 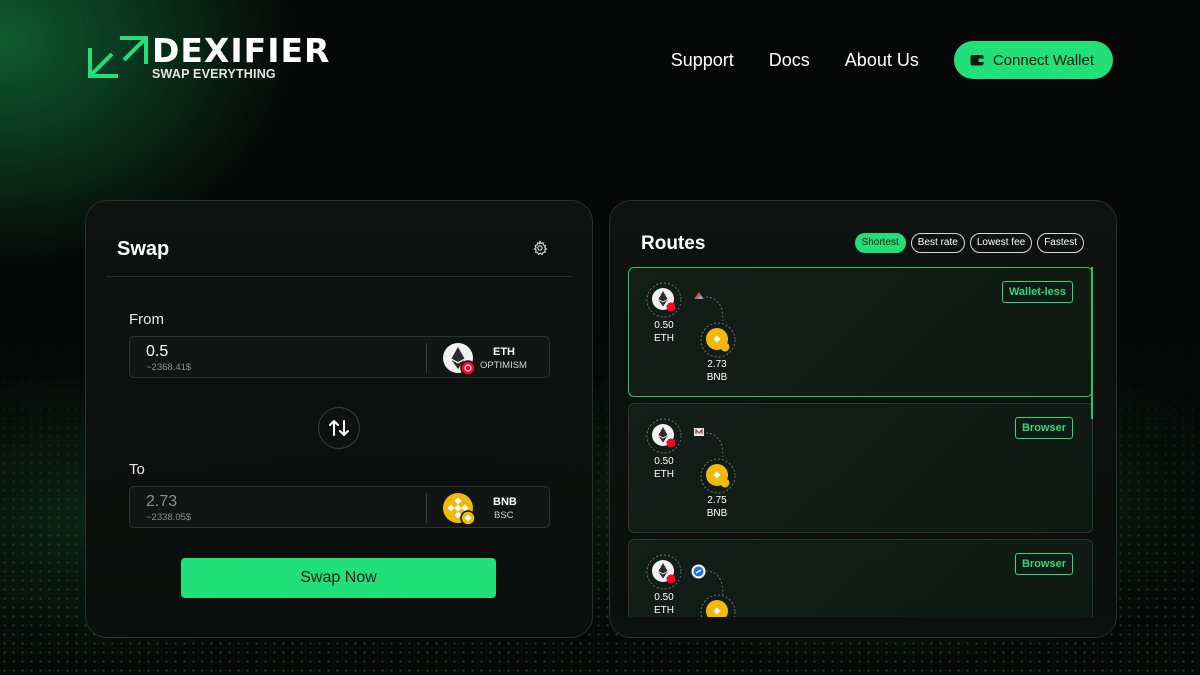 What do you see at coordinates (504, 352) in the screenshot?
I see `from-token-symbol: ETH` at bounding box center [504, 352].